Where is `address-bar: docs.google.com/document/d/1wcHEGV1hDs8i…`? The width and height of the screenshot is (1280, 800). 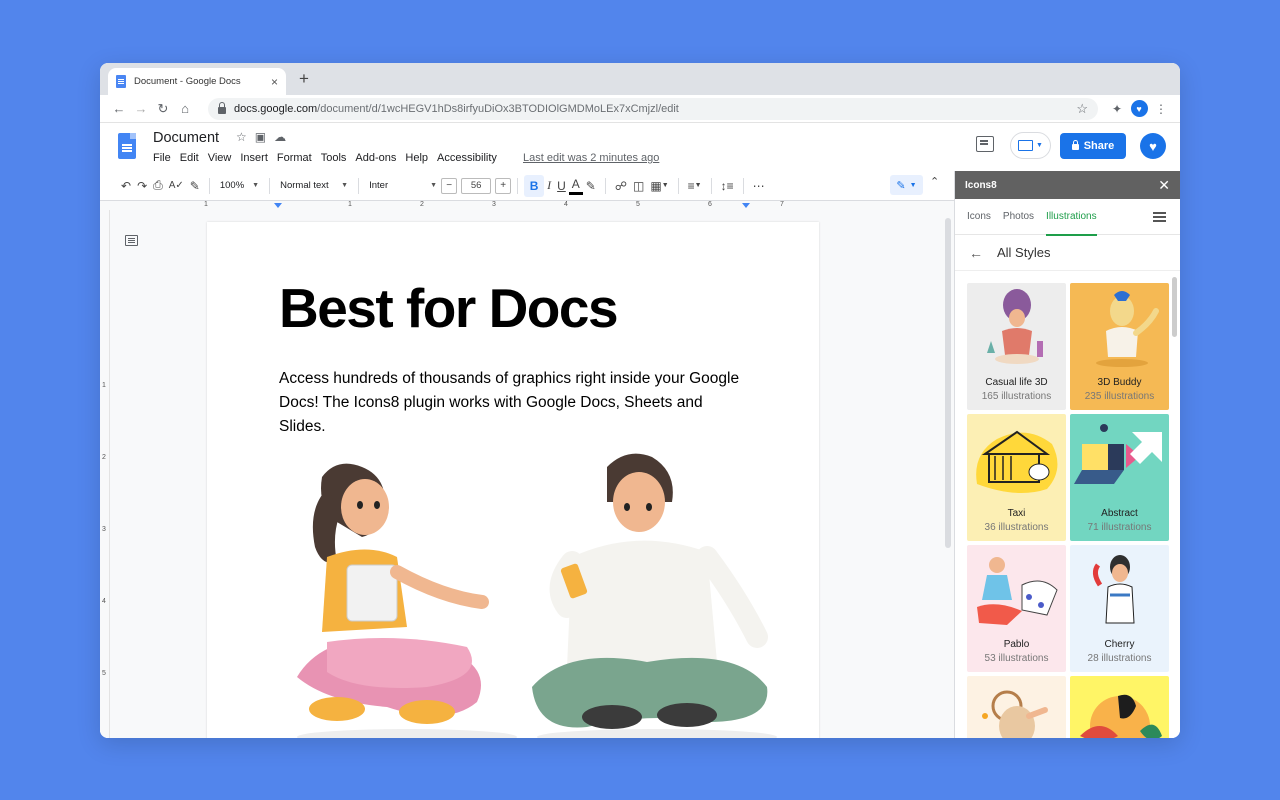 address-bar: docs.google.com/document/d/1wcHEGV1hDs8i… is located at coordinates (653, 108).